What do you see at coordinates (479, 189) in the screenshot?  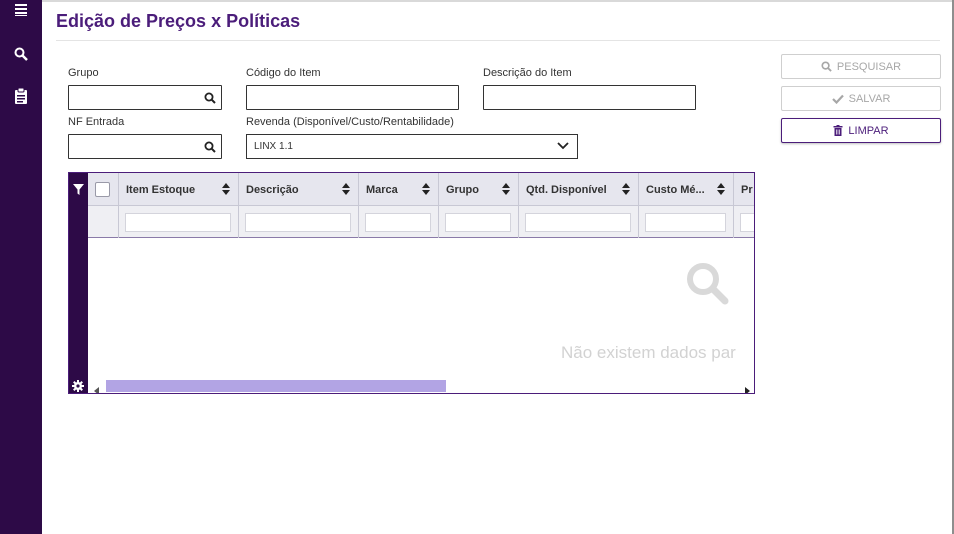 I see `column-header-grupo: Grupo` at bounding box center [479, 189].